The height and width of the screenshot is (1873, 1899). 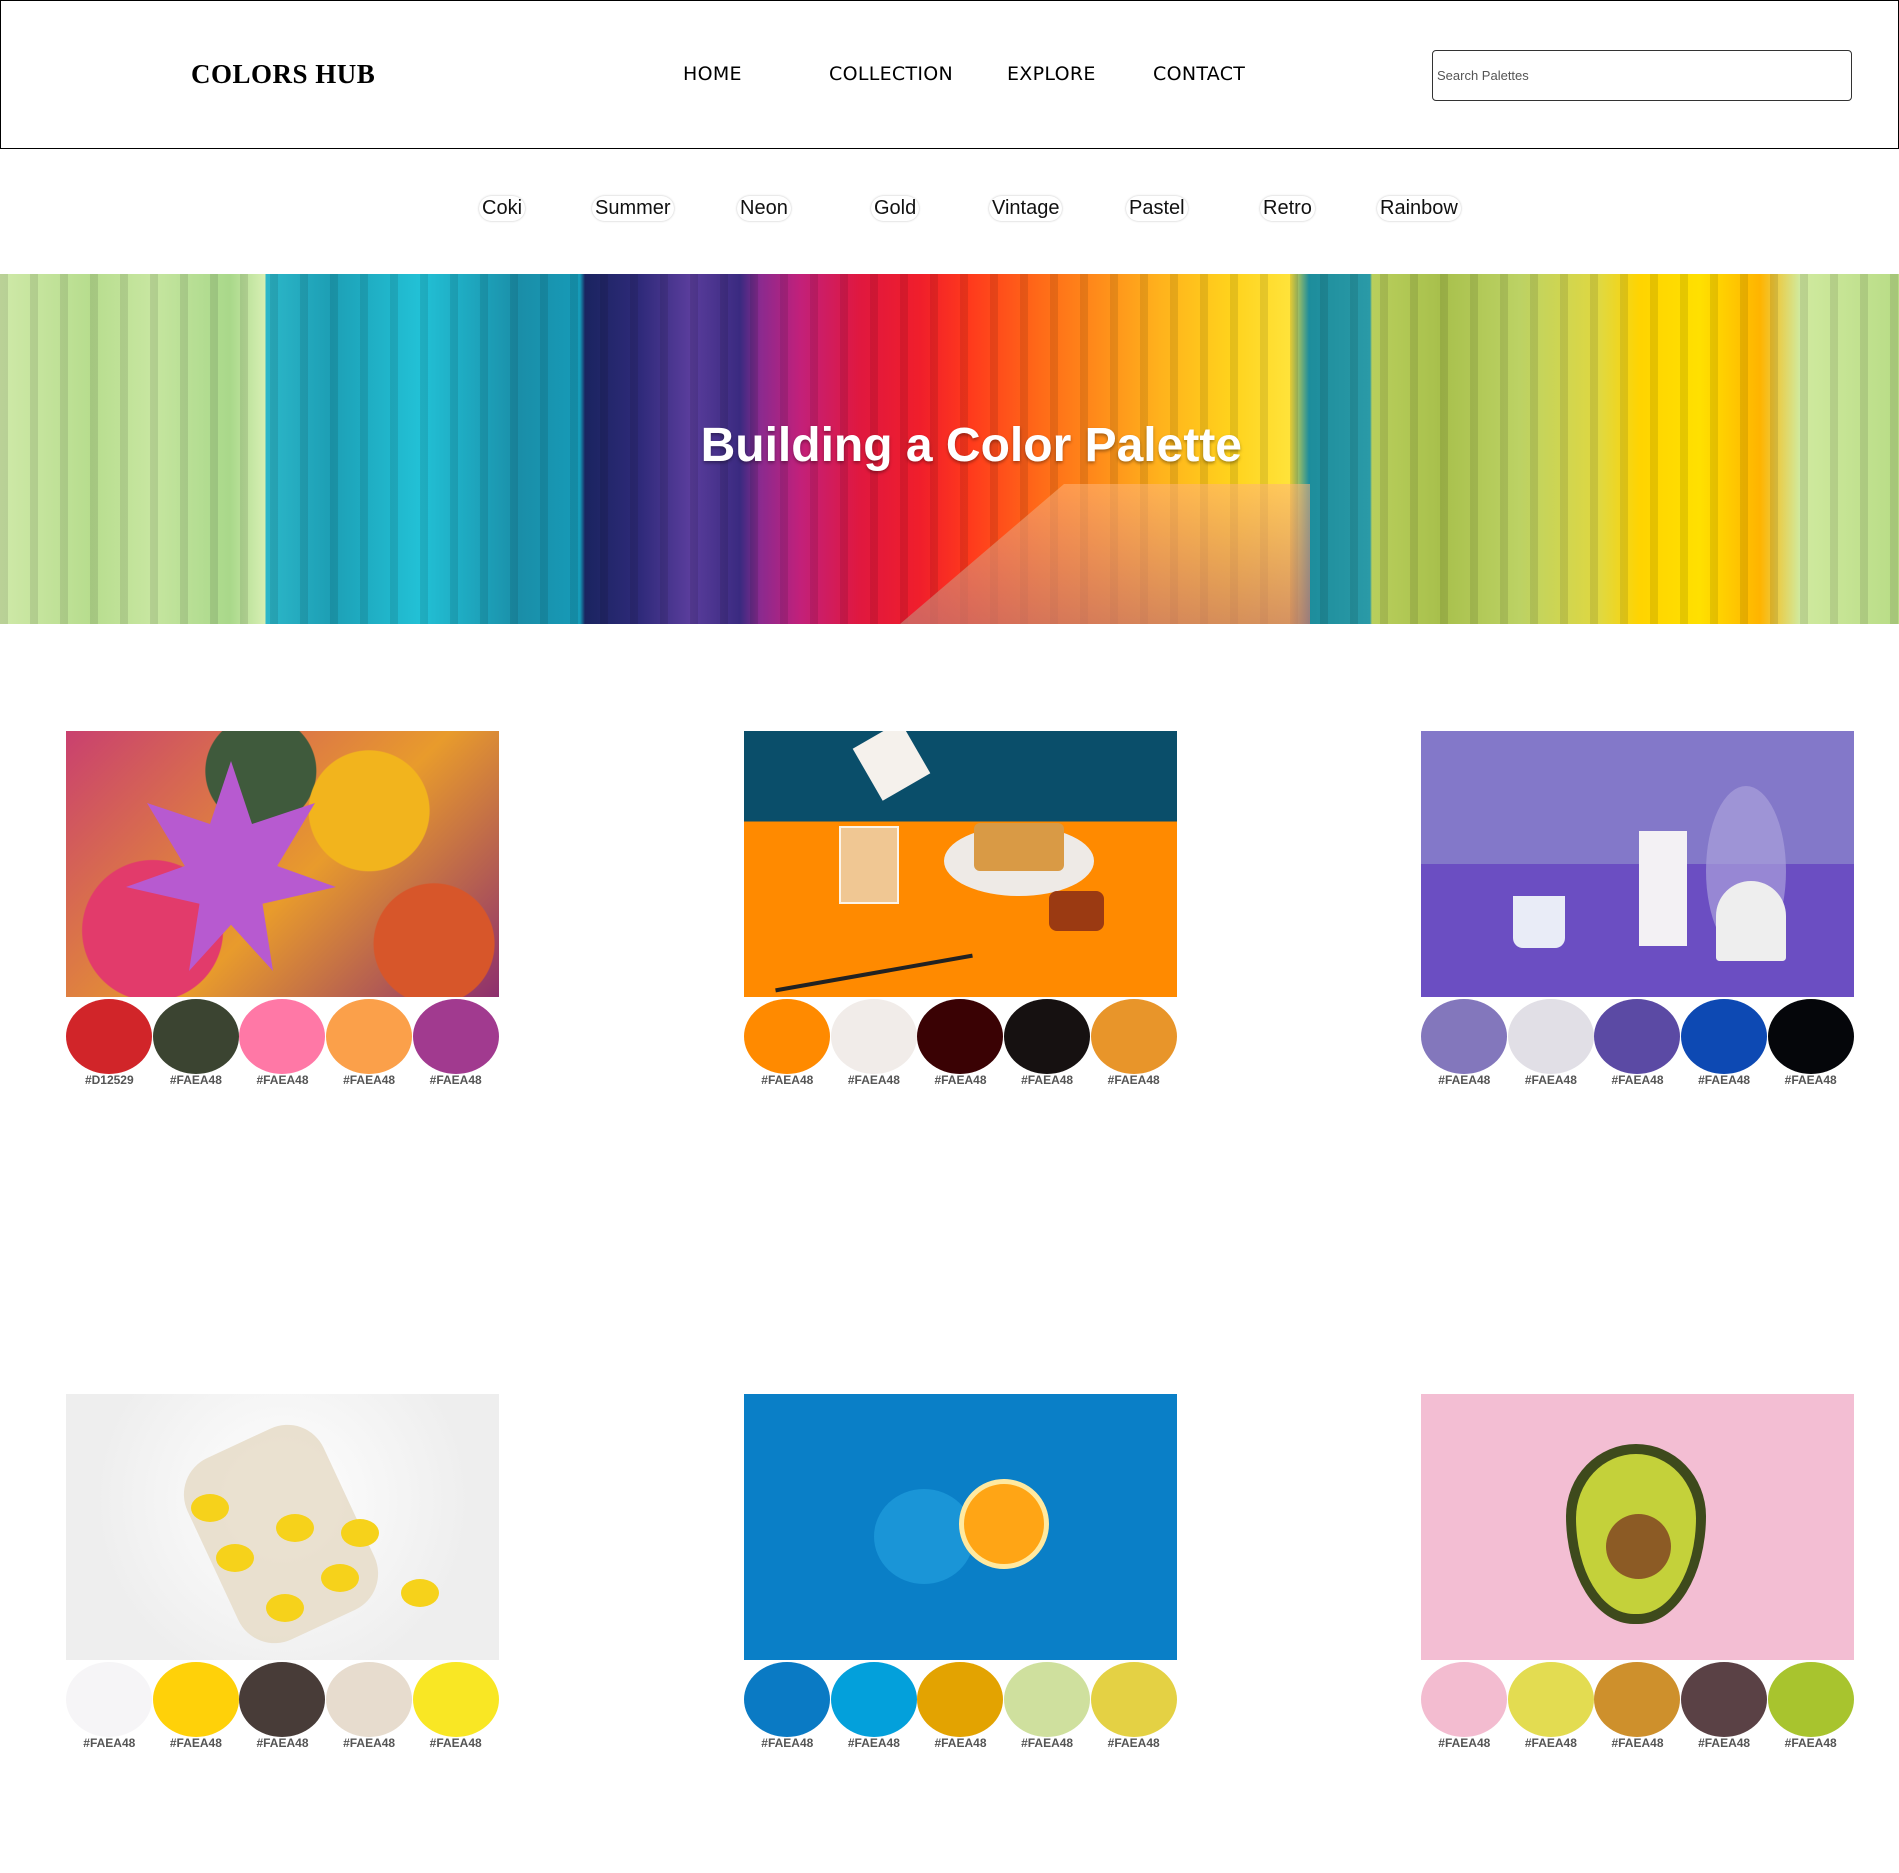 What do you see at coordinates (1751, 921) in the screenshot?
I see `speckled-stand` at bounding box center [1751, 921].